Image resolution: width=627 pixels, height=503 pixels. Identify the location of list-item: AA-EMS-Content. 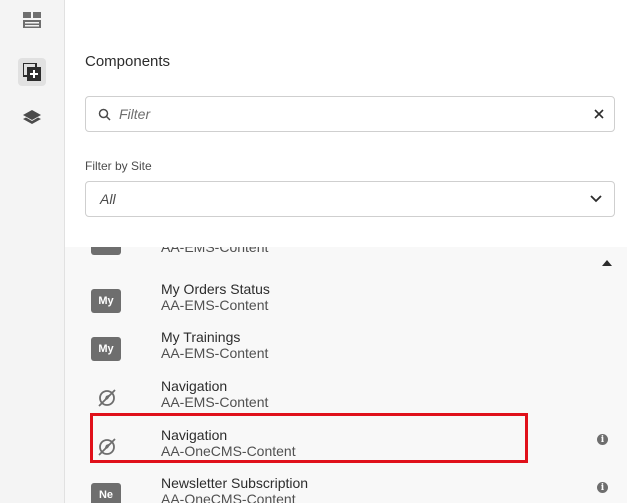
(341, 258).